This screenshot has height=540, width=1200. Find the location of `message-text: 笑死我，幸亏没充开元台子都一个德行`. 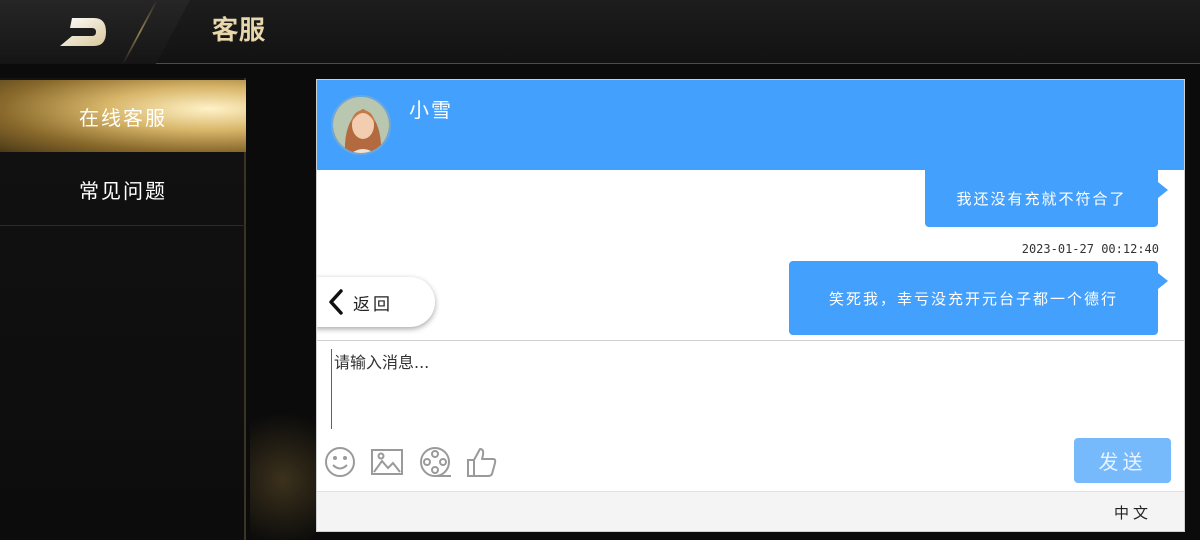

message-text: 笑死我，幸亏没充开元台子都一个德行 is located at coordinates (973, 298).